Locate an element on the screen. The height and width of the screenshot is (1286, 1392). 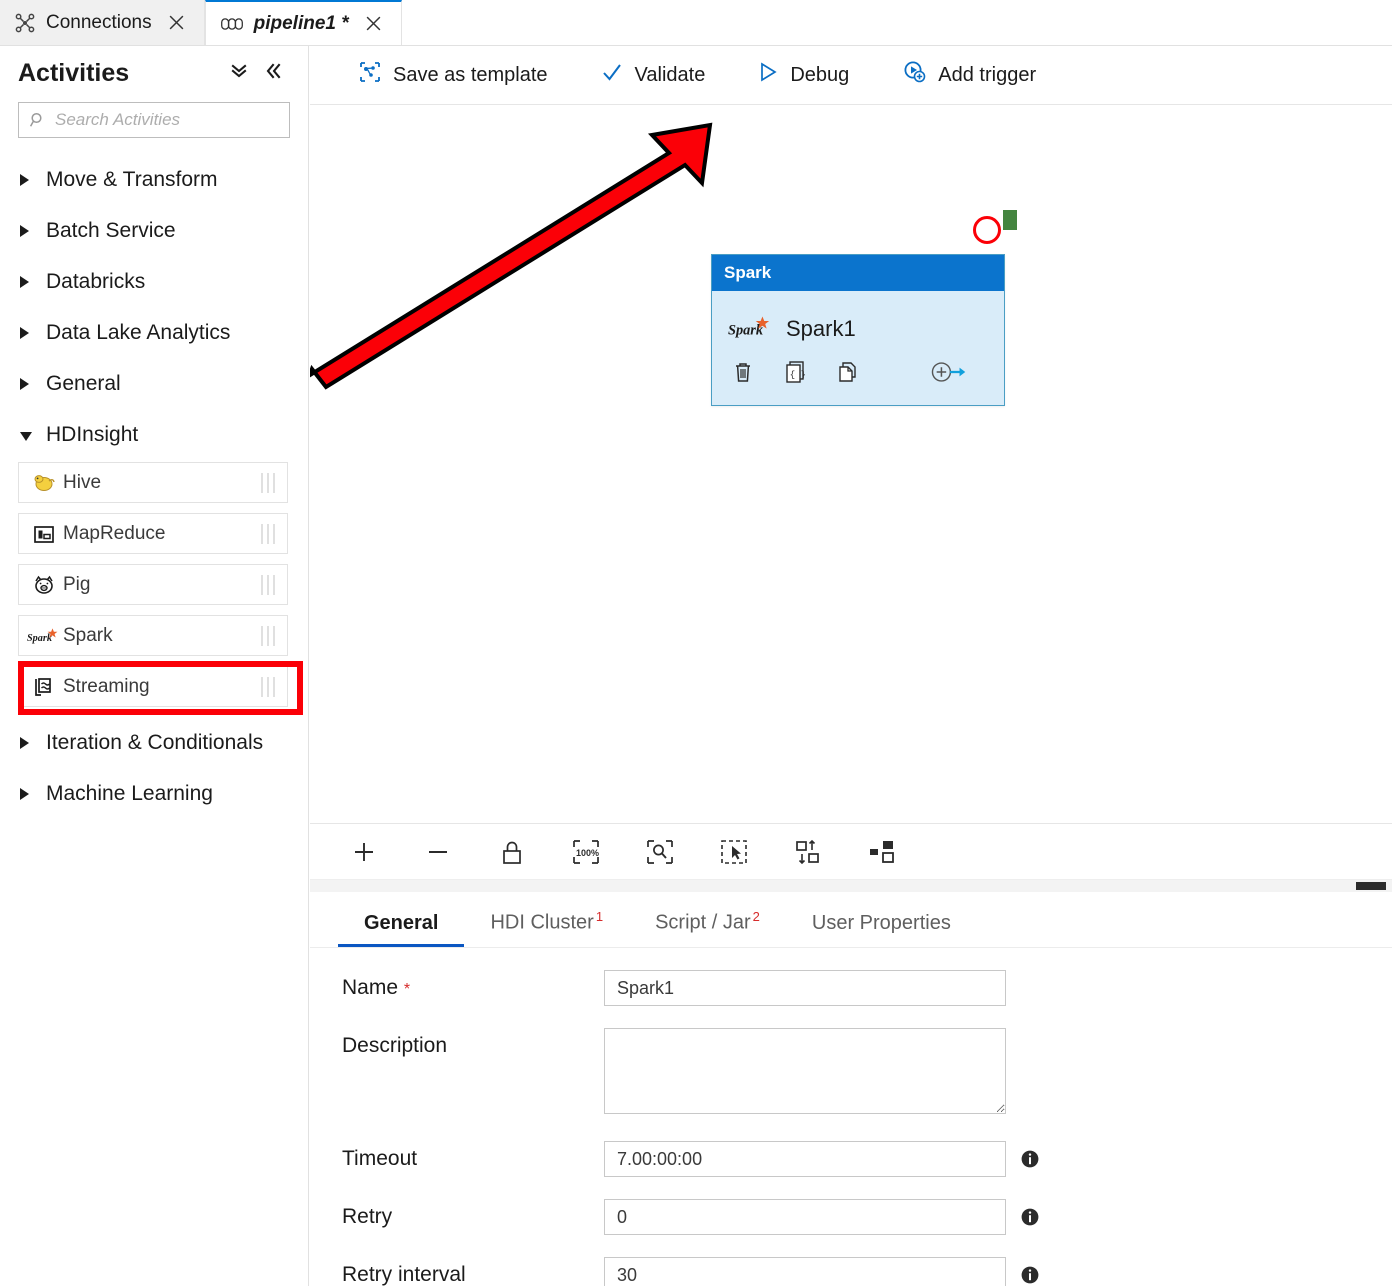
spark-icon: Spark is located at coordinates (44, 636).